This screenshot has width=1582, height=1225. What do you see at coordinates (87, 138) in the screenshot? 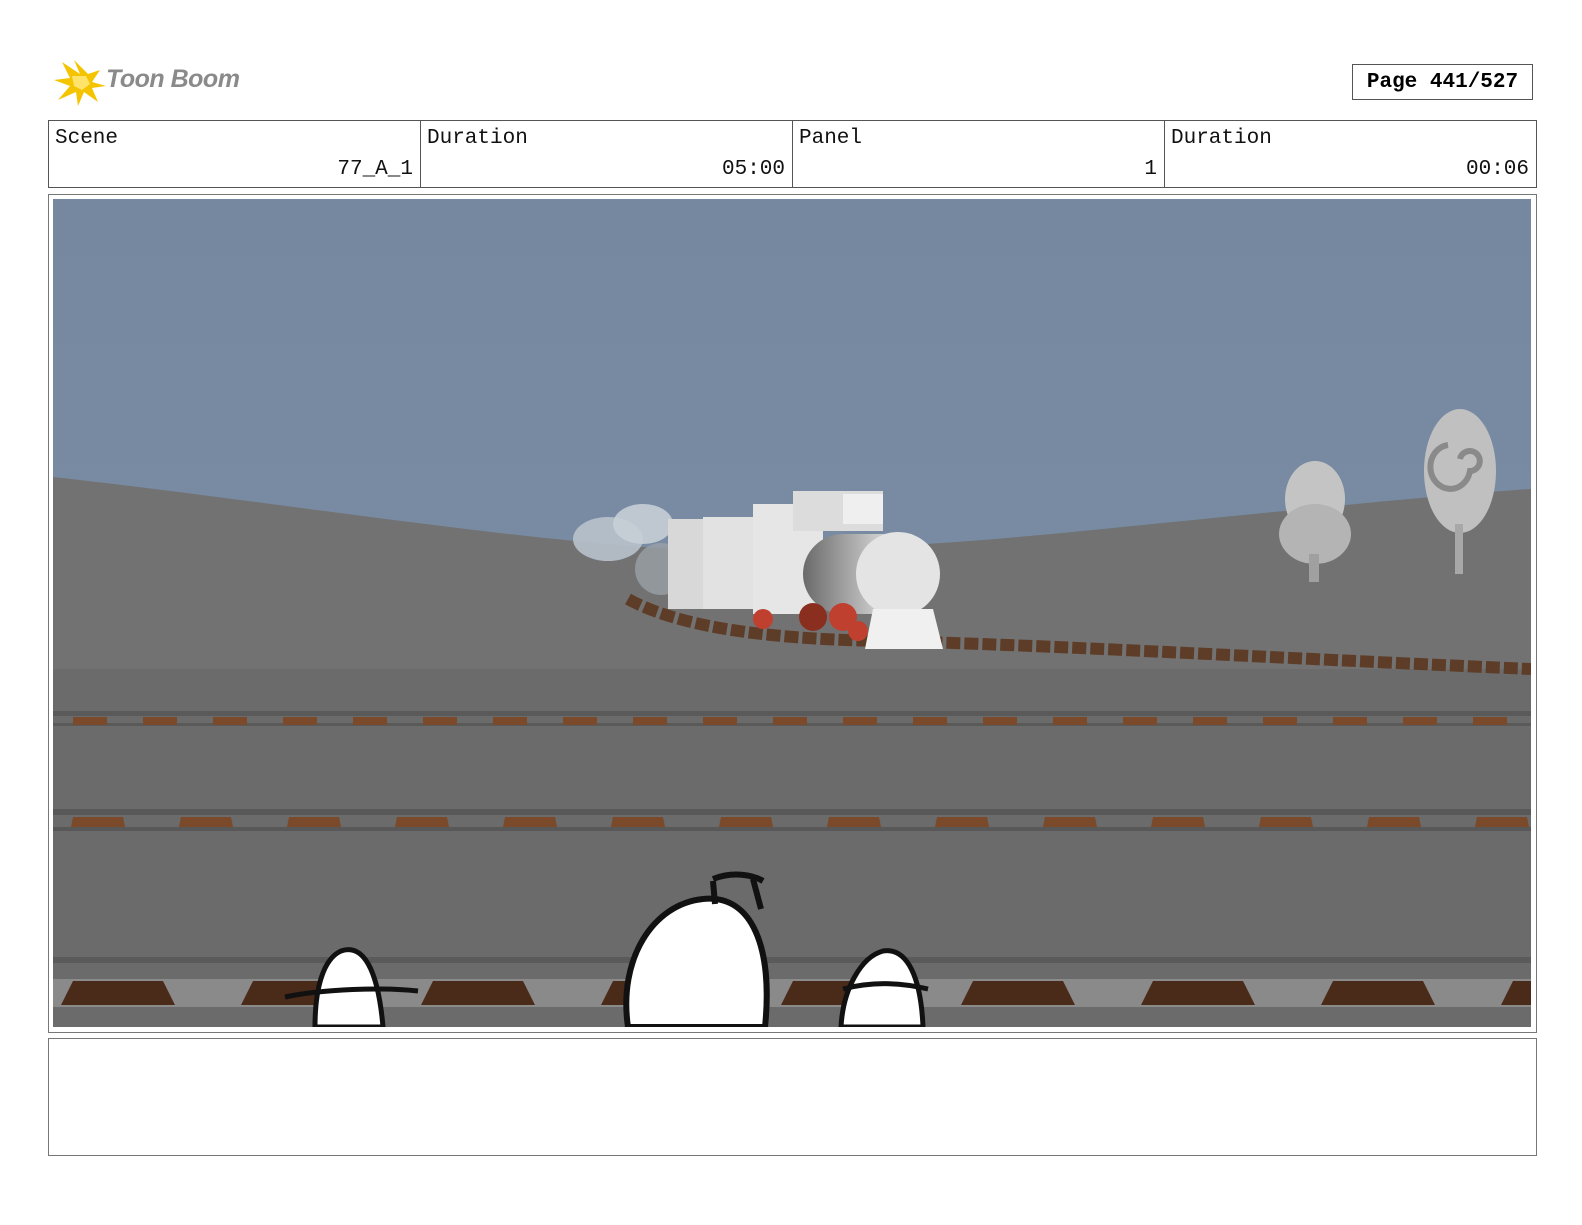
I see `scene-label: Scene` at bounding box center [87, 138].